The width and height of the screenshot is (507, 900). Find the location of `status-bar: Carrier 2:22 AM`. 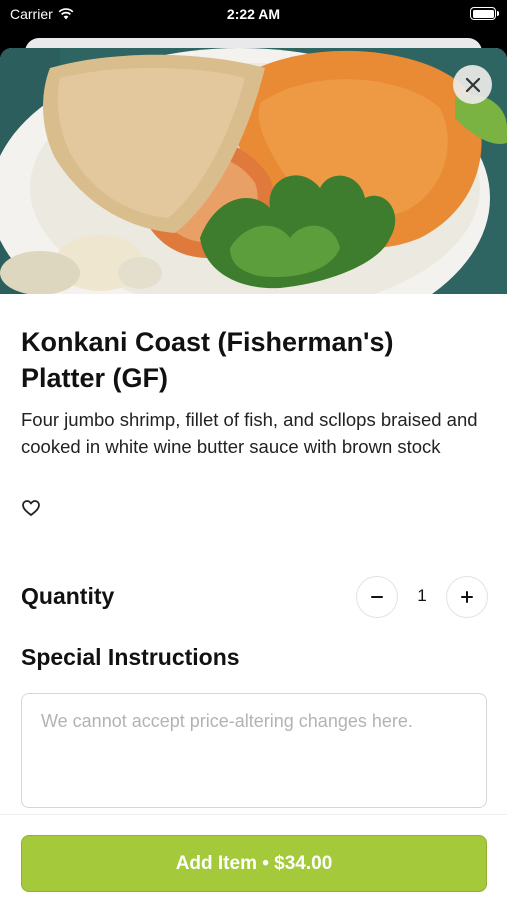

status-bar: Carrier 2:22 AM is located at coordinates (253, 15).